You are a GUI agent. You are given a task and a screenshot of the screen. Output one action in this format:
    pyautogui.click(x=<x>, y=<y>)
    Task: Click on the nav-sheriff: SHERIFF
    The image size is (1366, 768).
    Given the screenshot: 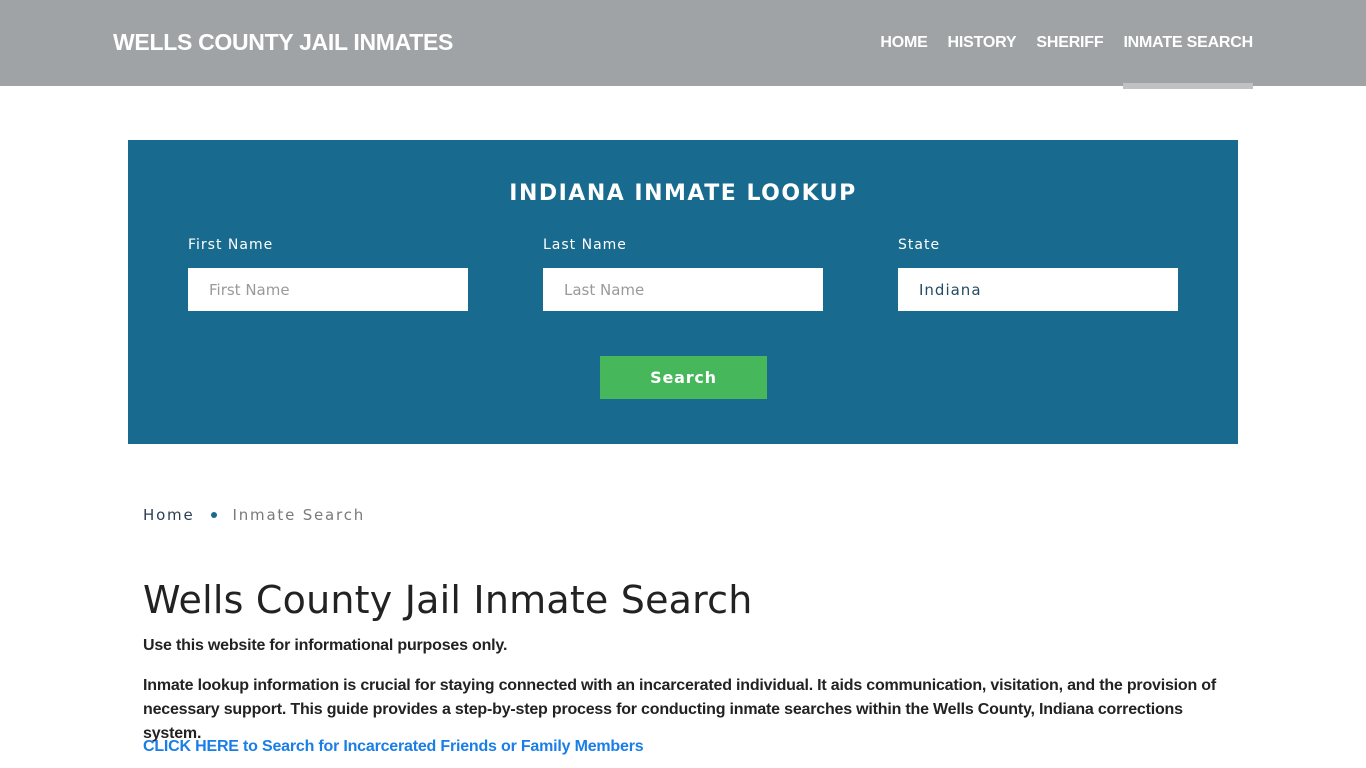 What is the action you would take?
    pyautogui.click(x=1069, y=43)
    